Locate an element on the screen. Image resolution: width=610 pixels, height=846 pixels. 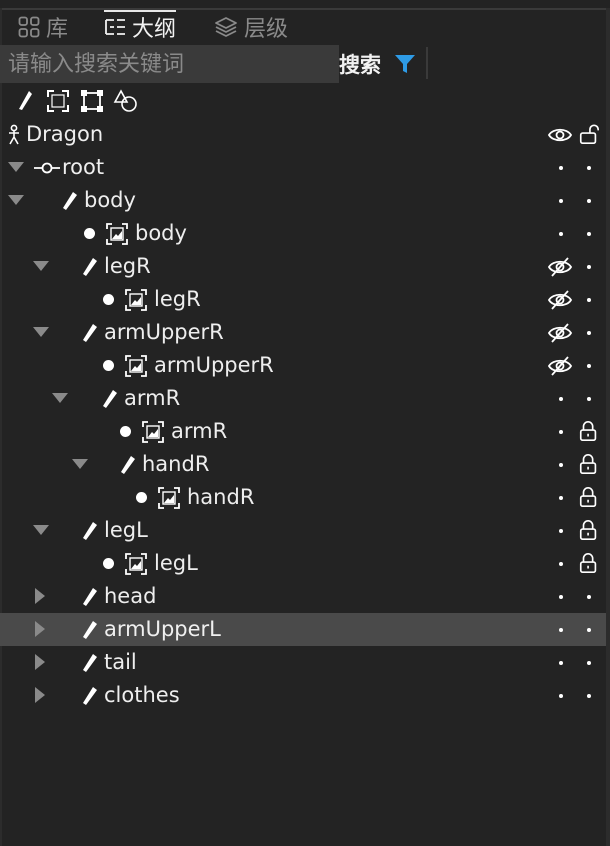
tree-row-bone: head is located at coordinates (303, 596).